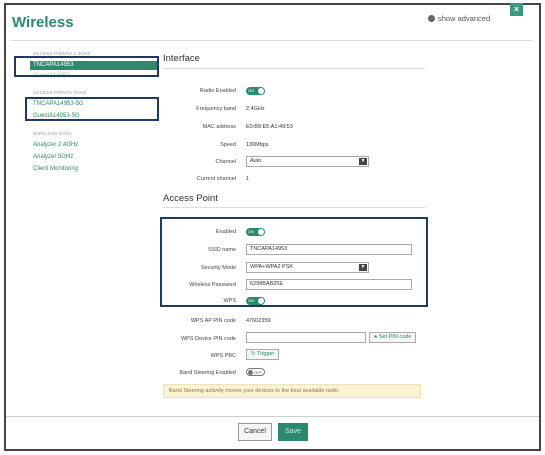  What do you see at coordinates (216, 109) in the screenshot?
I see `frequency-band-label: Frequency band` at bounding box center [216, 109].